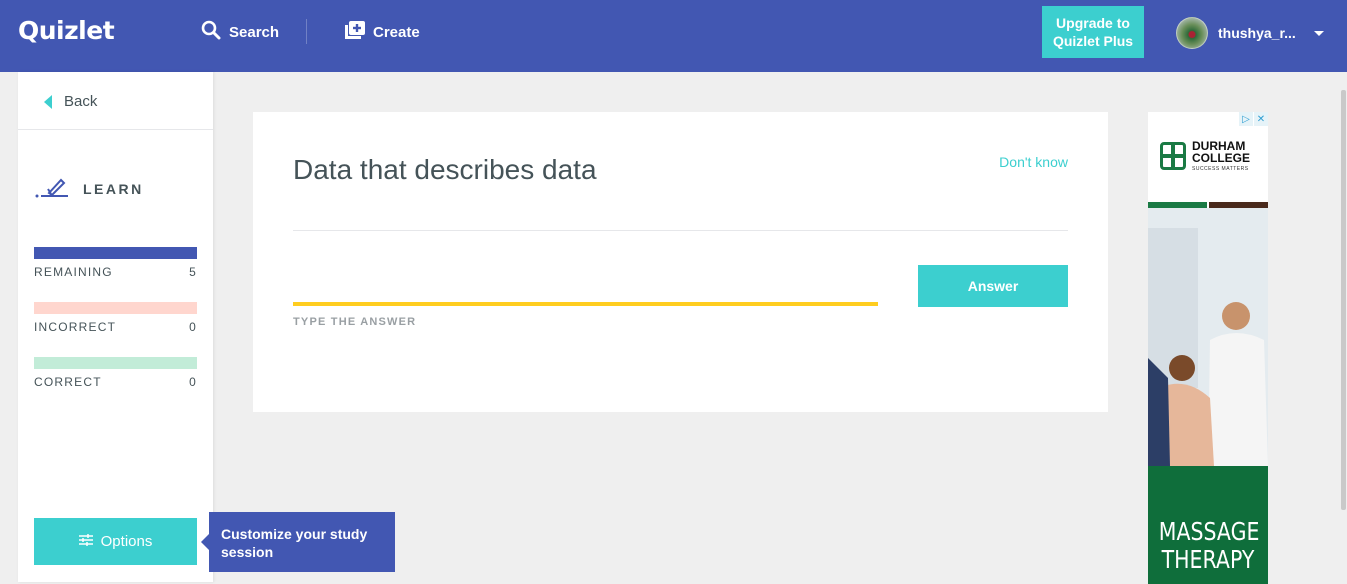 The height and width of the screenshot is (584, 1347). What do you see at coordinates (115, 253) in the screenshot?
I see `remaining-progress-bar` at bounding box center [115, 253].